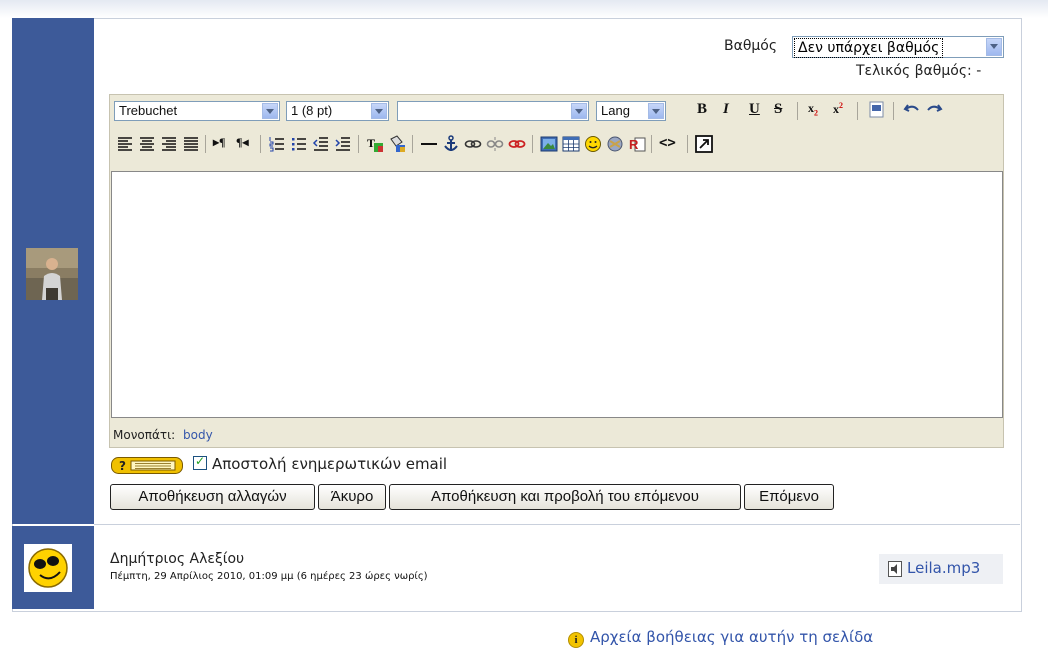 This screenshot has width=1048, height=650. What do you see at coordinates (838, 109) in the screenshot?
I see `superscript-icon: x2` at bounding box center [838, 109].